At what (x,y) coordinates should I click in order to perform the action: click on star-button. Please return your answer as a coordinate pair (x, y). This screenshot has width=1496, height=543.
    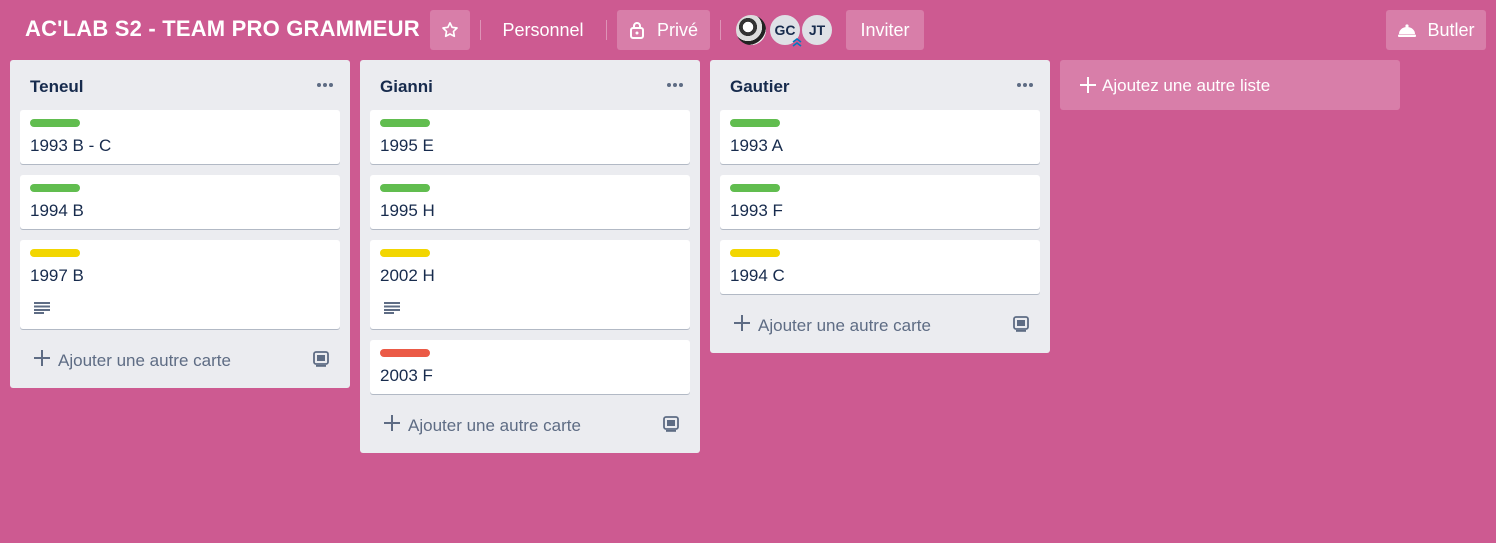
    Looking at the image, I should click on (450, 30).